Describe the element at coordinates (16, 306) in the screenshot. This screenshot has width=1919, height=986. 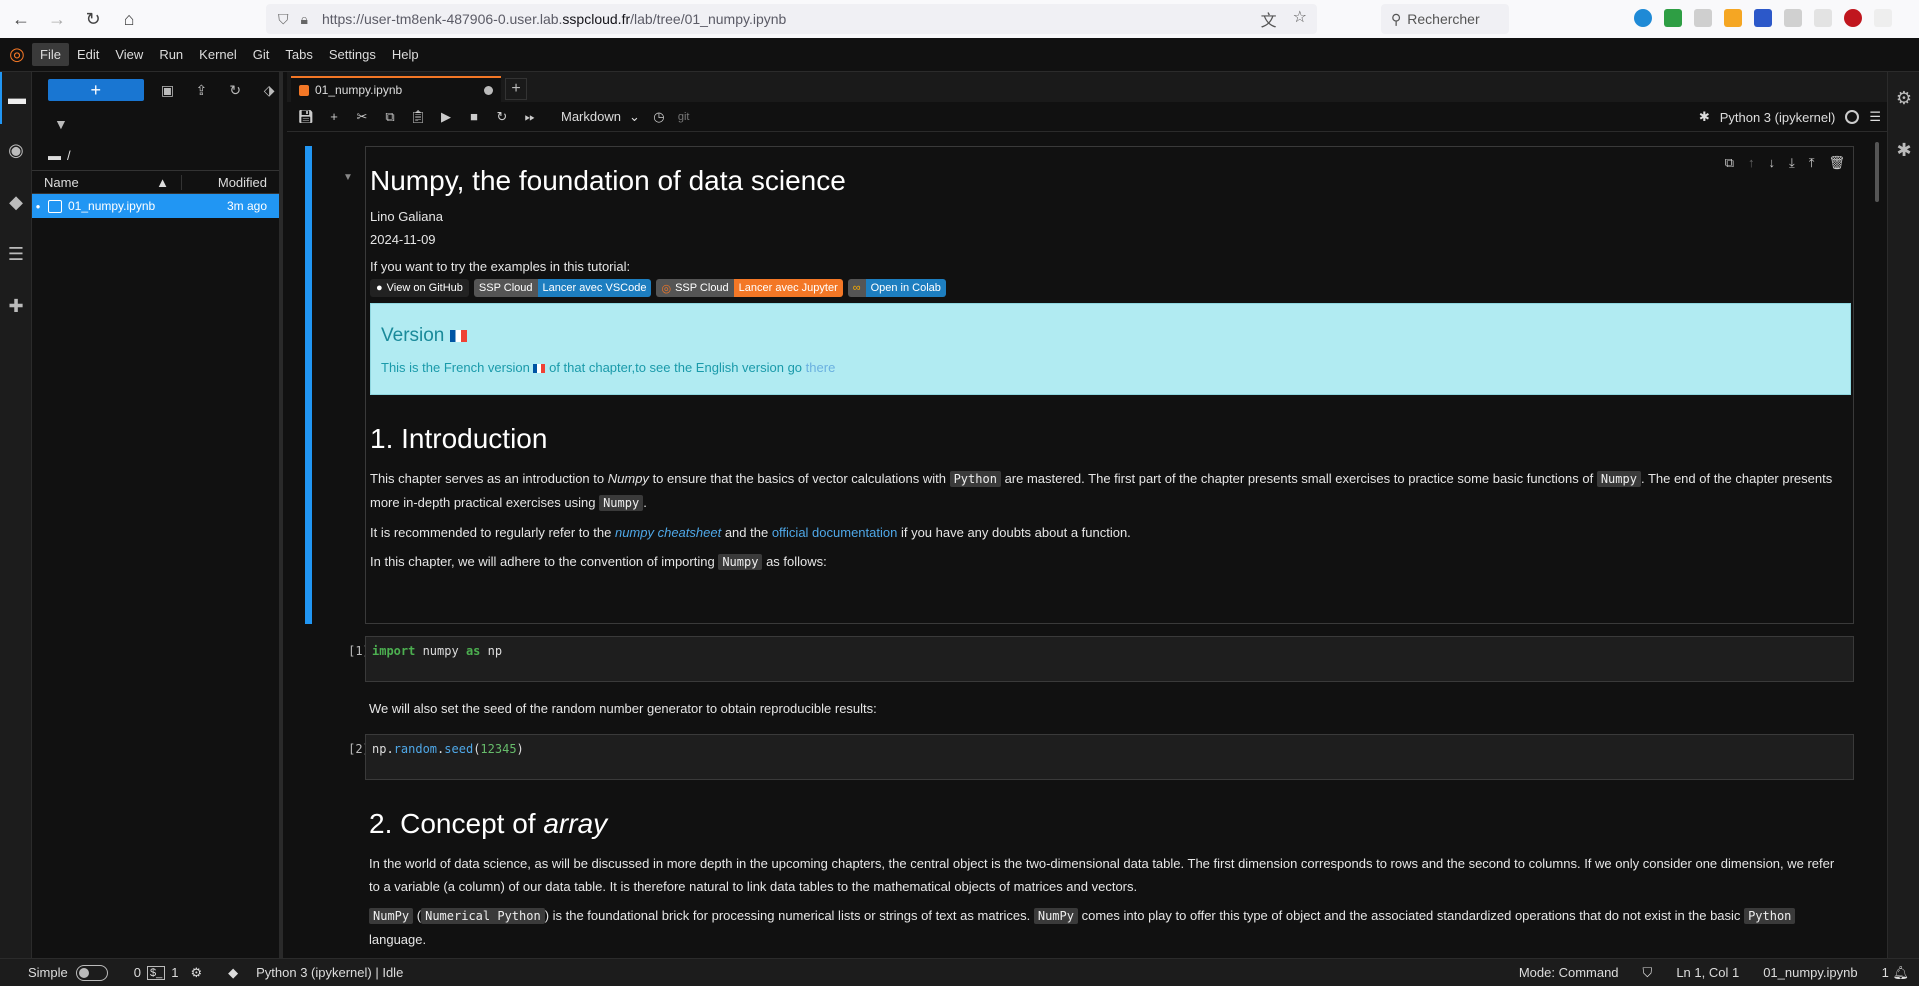
I see `extension-icon: ✚` at that location.